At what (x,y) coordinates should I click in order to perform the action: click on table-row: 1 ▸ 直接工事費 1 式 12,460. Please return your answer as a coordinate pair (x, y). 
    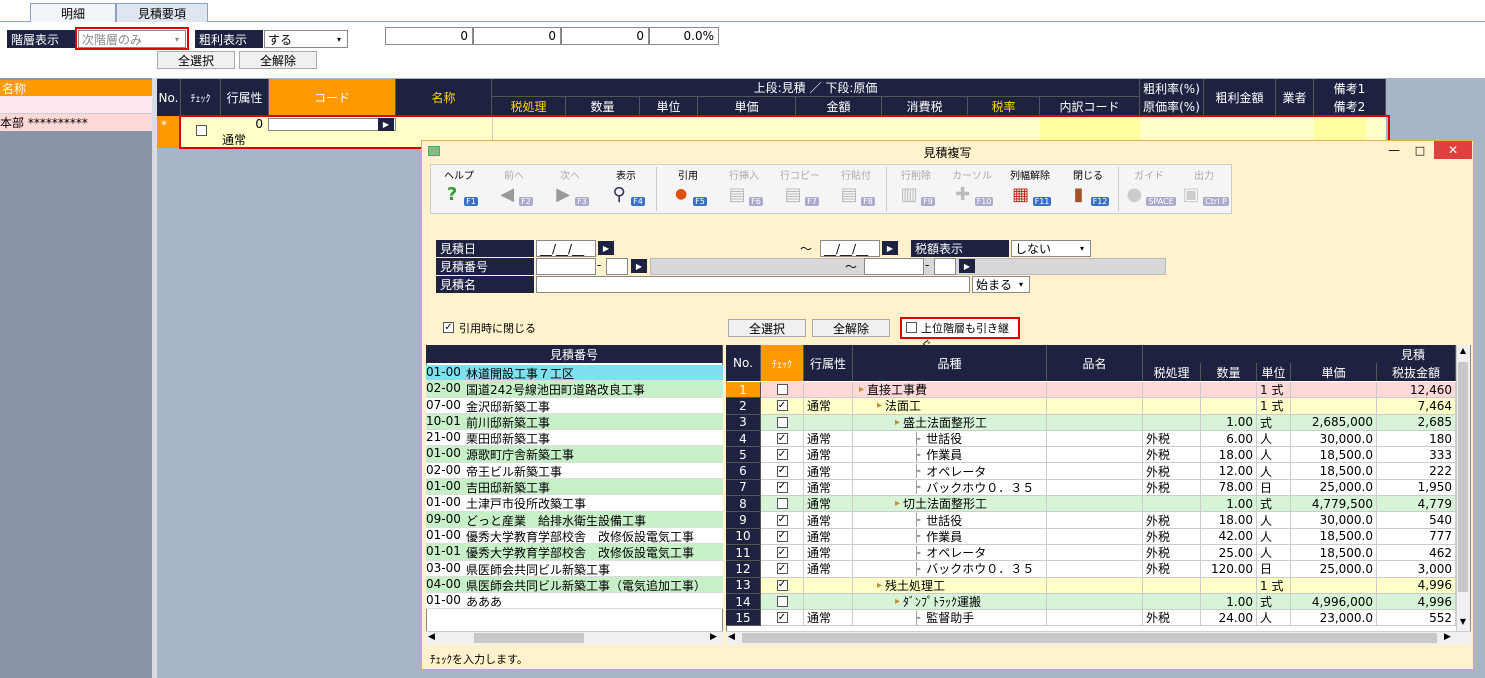
    Looking at the image, I should click on (1091, 390).